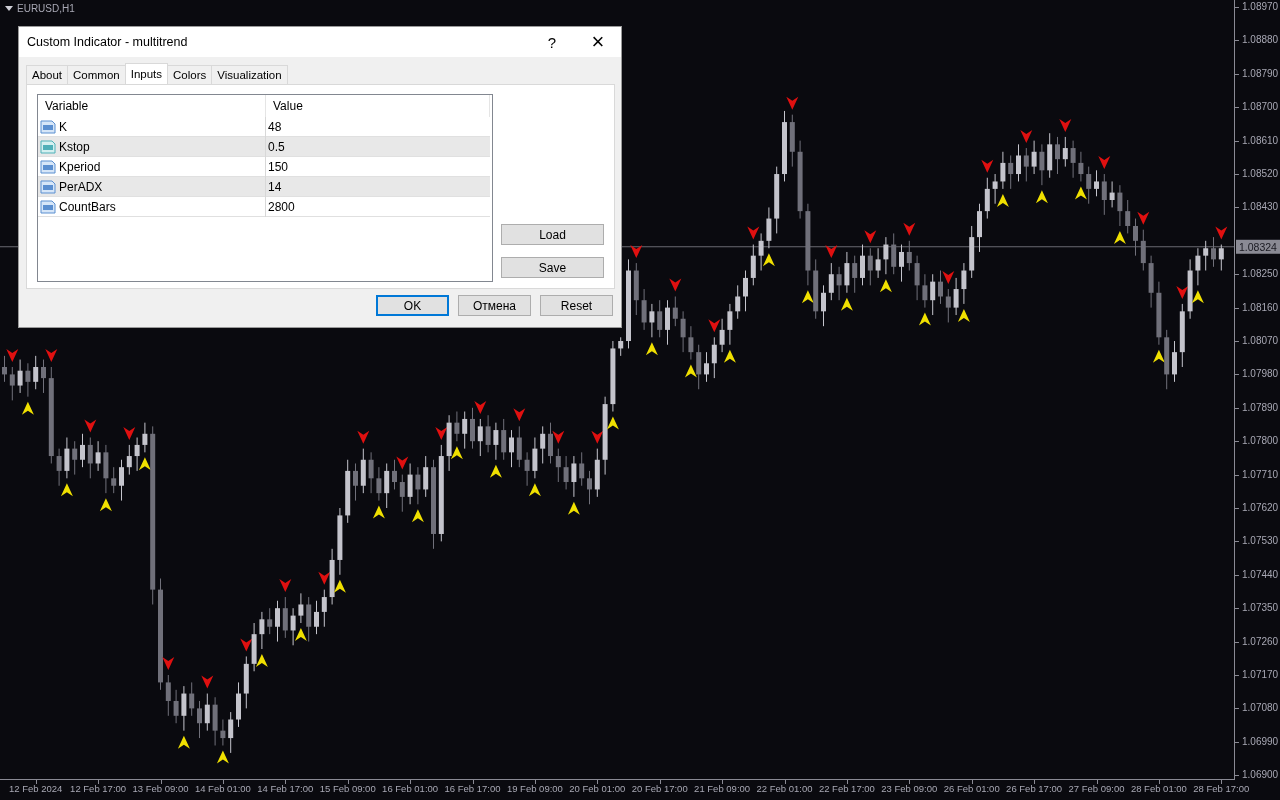 This screenshot has width=1280, height=800. What do you see at coordinates (108, 42) in the screenshot?
I see `dialog-title: Custom Indicator - multitrend` at bounding box center [108, 42].